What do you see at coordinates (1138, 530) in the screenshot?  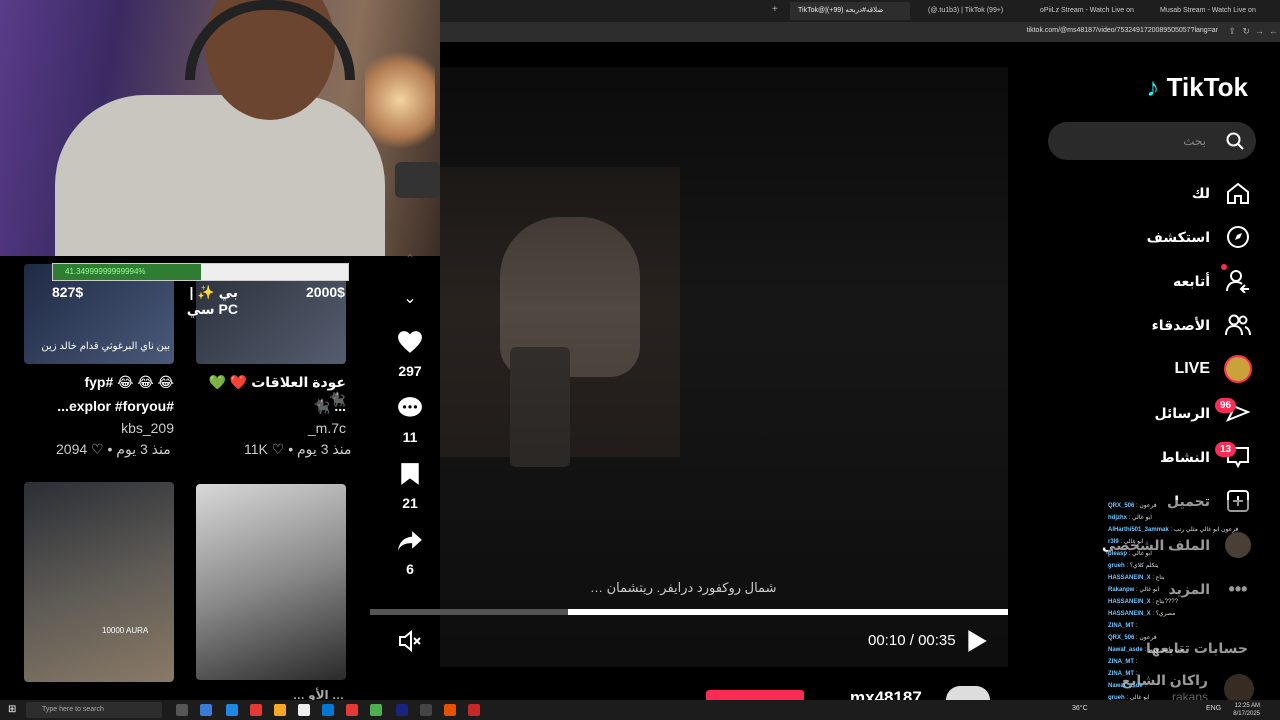 I see `chat-username: AlHarthi501_3ammak` at bounding box center [1138, 530].